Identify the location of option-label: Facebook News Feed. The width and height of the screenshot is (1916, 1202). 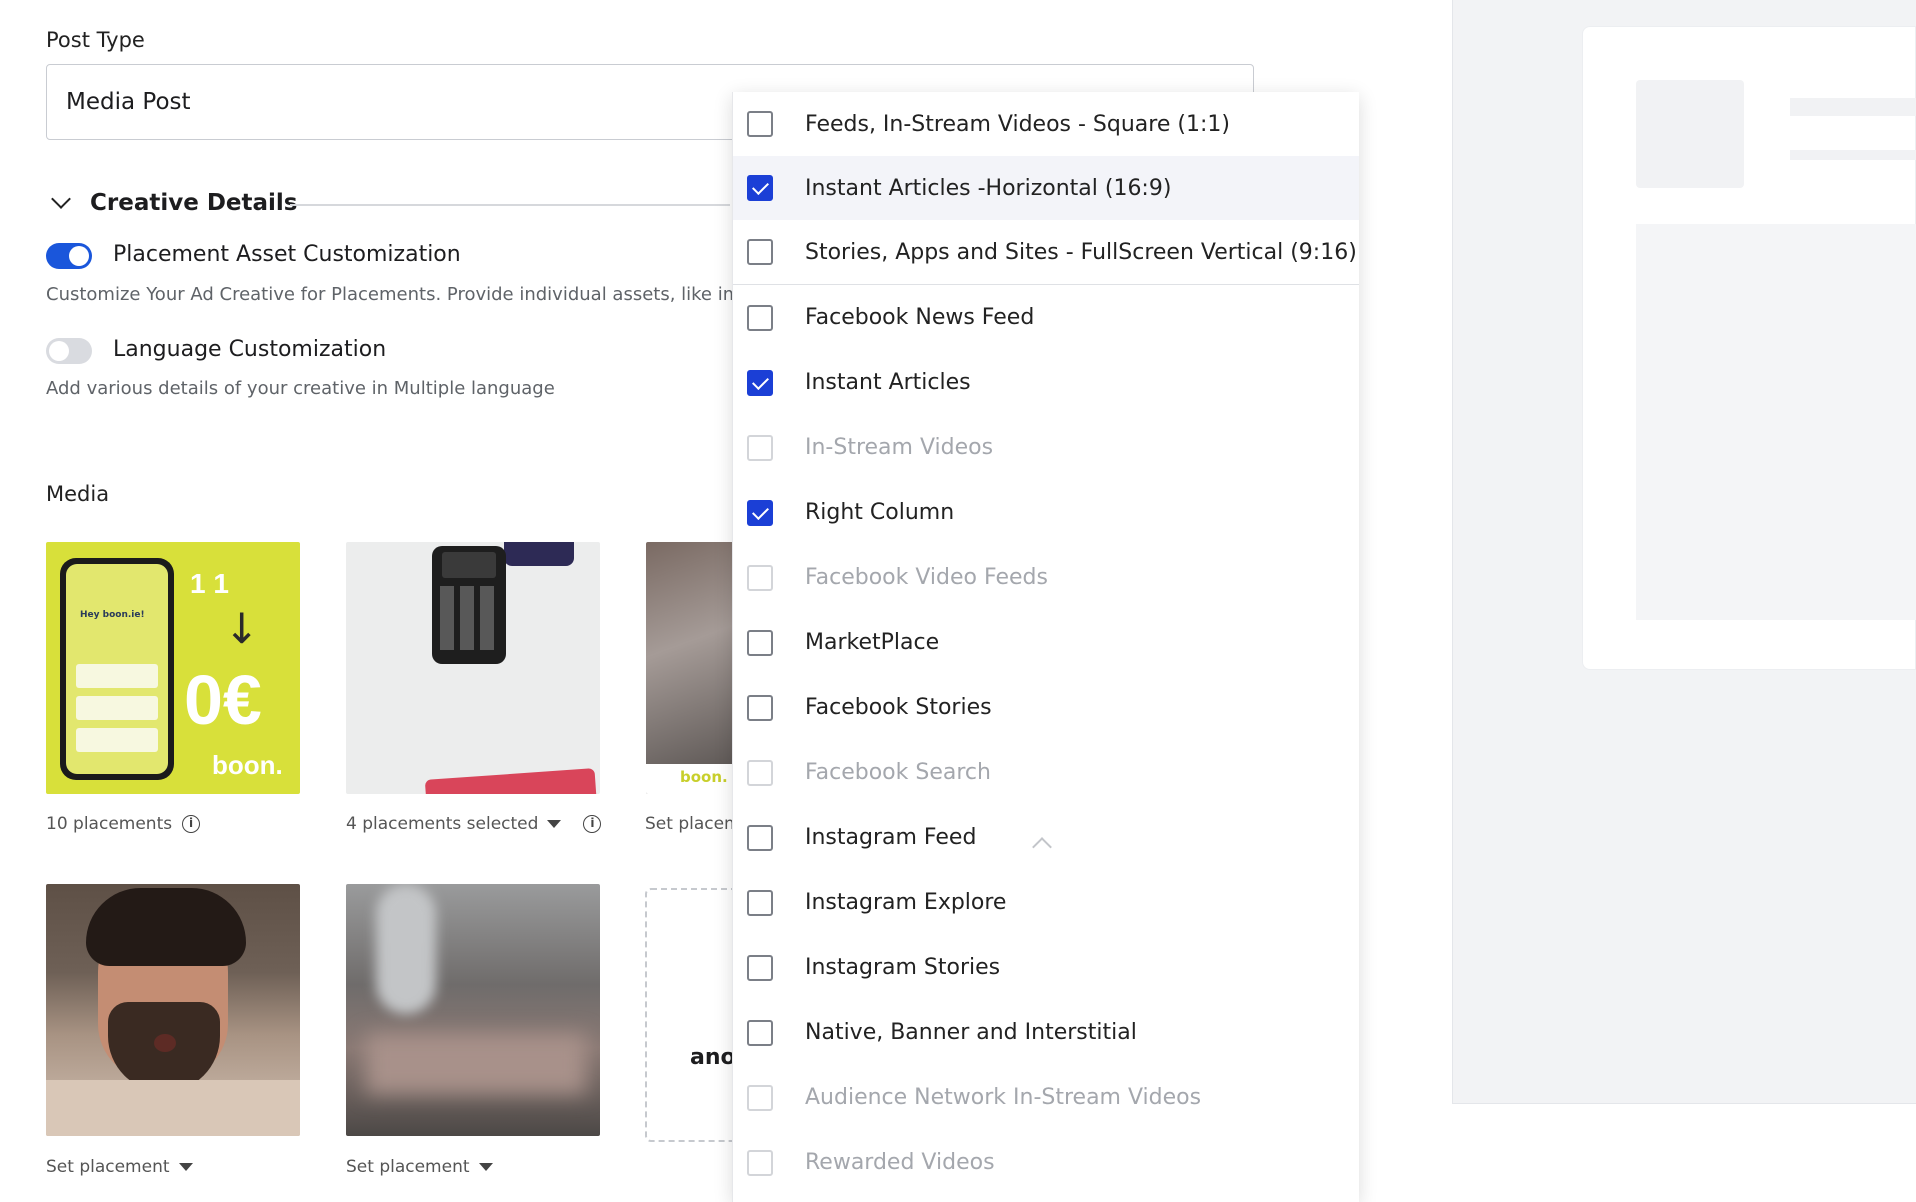
(920, 317).